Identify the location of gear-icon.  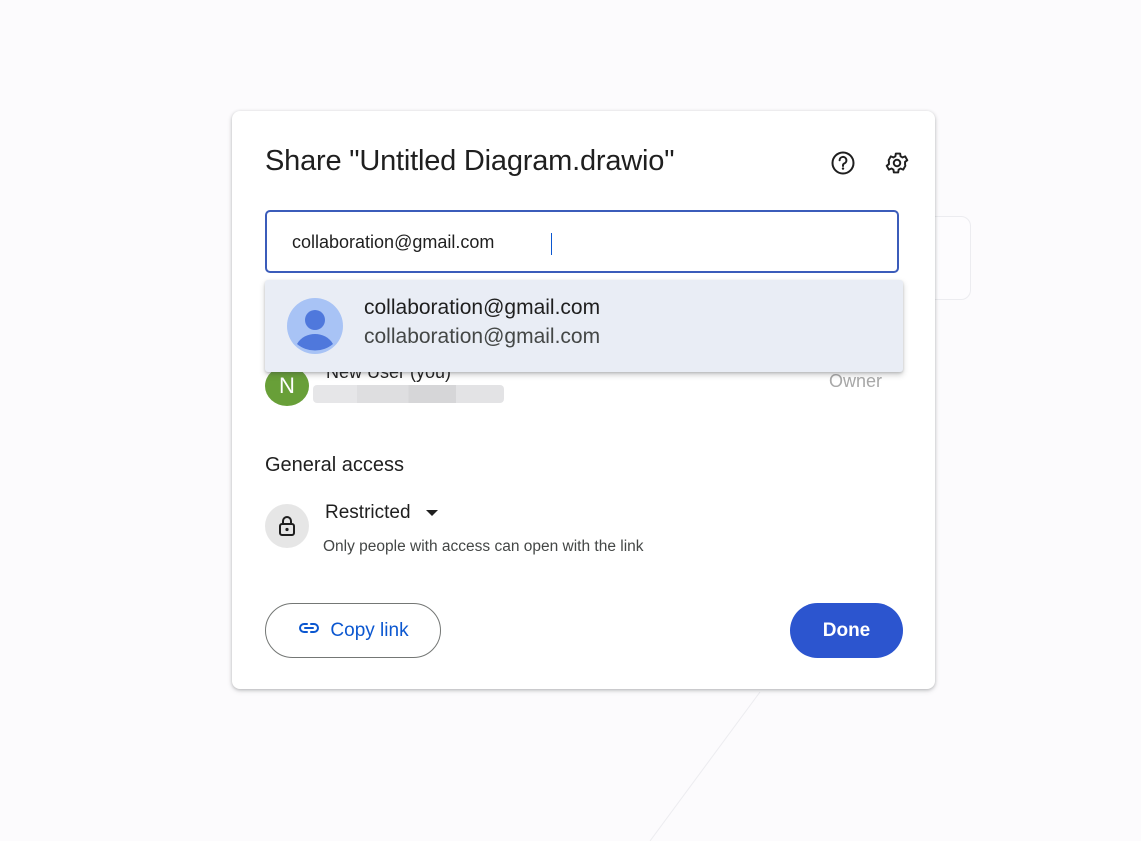
(897, 163).